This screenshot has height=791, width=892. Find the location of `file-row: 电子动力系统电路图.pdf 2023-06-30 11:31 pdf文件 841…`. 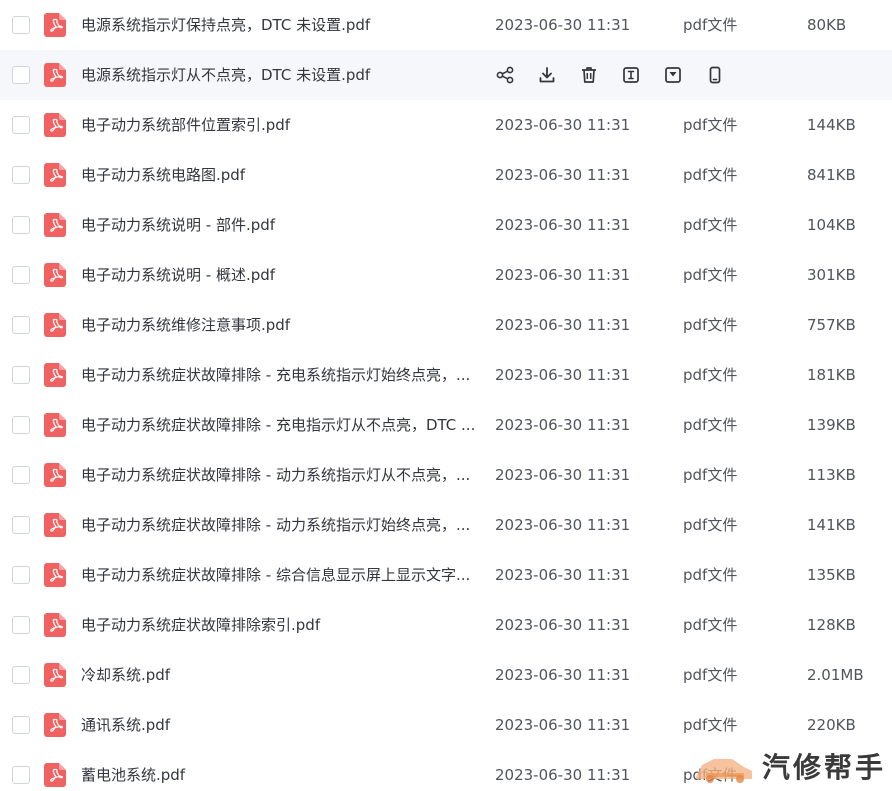

file-row: 电子动力系统电路图.pdf 2023-06-30 11:31 pdf文件 841… is located at coordinates (446, 175).